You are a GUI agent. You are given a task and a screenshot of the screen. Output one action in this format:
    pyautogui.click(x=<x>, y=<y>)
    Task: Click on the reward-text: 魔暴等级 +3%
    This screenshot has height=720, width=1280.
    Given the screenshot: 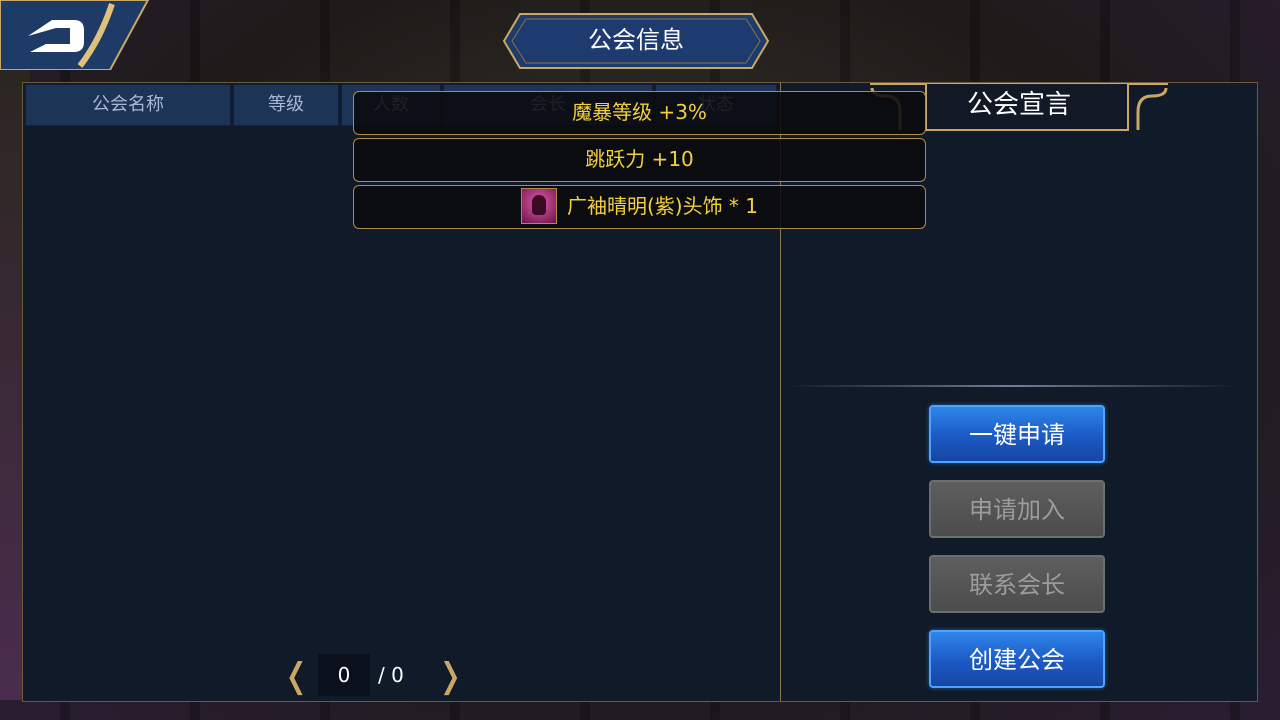 What is the action you would take?
    pyautogui.click(x=639, y=112)
    